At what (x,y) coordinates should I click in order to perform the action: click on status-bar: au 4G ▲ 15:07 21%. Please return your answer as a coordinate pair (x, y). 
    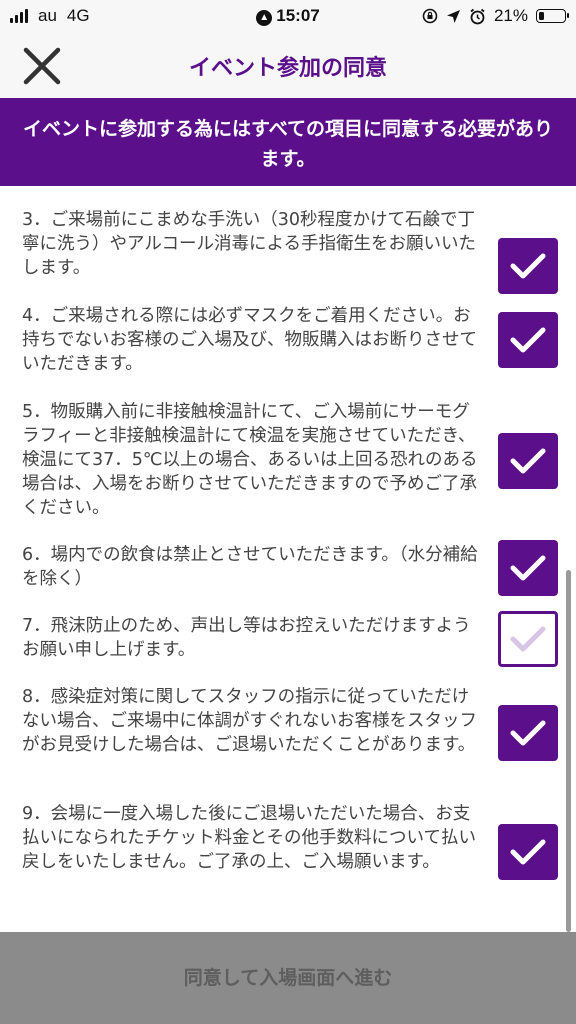
    Looking at the image, I should click on (288, 16).